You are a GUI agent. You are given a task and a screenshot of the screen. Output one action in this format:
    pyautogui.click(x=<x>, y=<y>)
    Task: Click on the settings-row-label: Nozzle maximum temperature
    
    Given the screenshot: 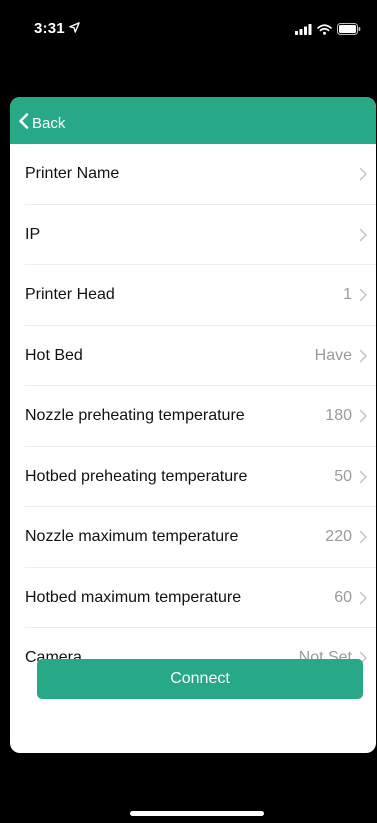 What is the action you would take?
    pyautogui.click(x=132, y=537)
    